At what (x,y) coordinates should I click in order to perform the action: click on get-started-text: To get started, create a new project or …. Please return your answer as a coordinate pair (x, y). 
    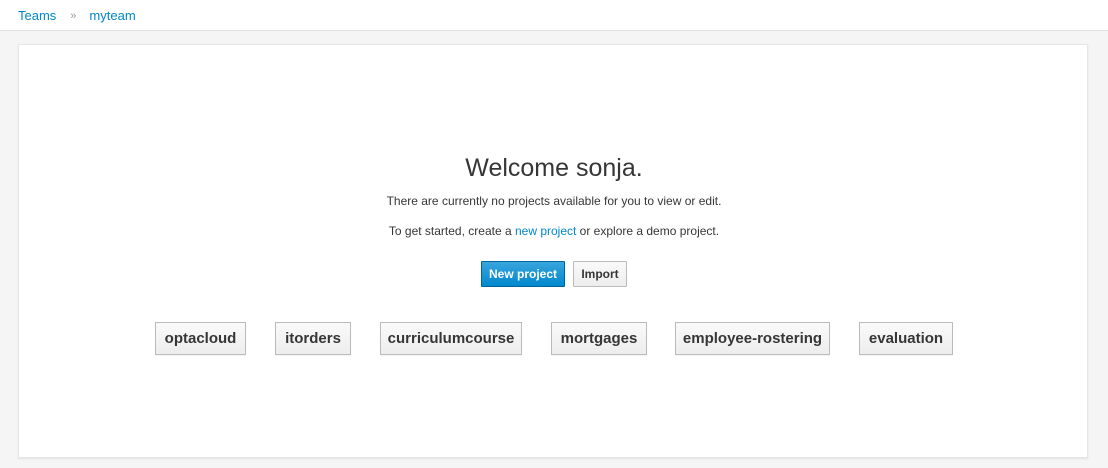
    Looking at the image, I should click on (554, 231).